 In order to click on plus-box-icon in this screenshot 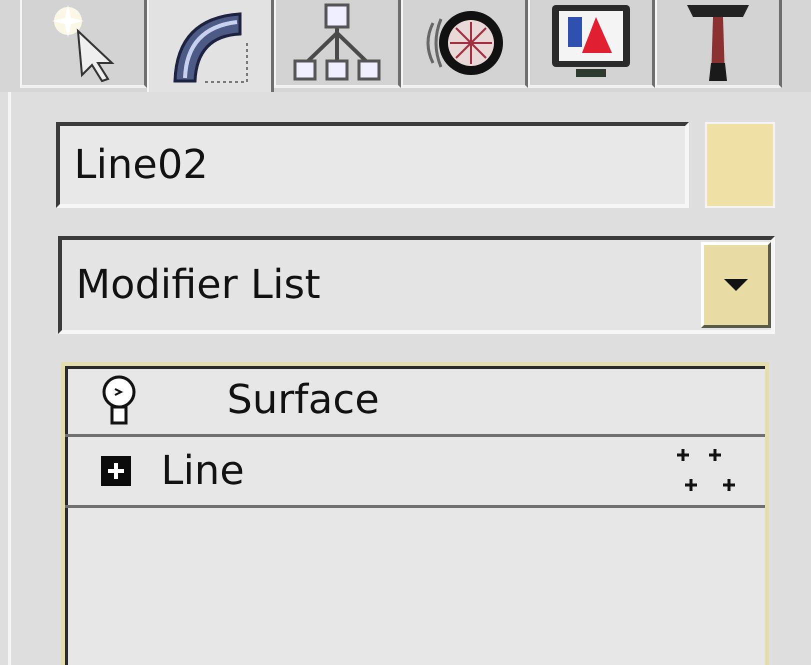, I will do `click(116, 471)`.